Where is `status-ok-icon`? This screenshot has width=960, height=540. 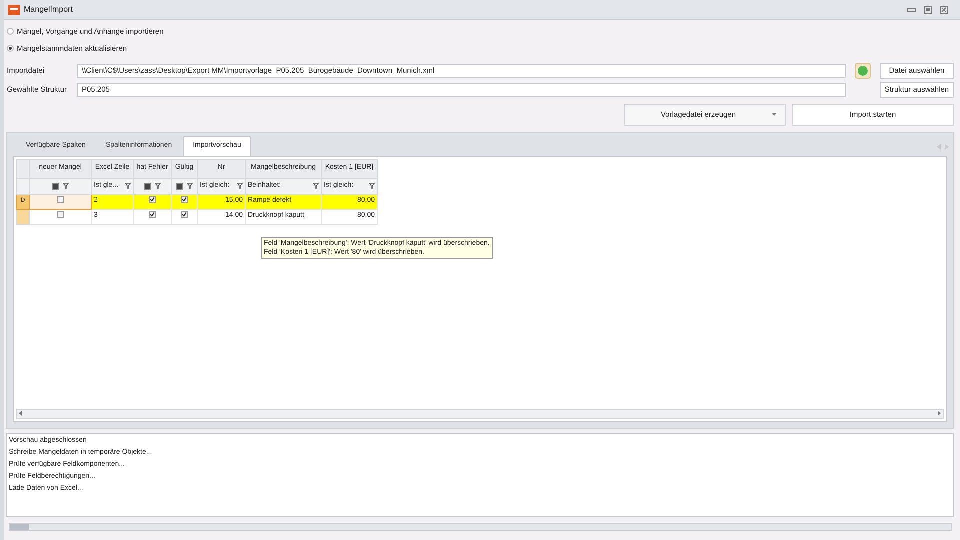 status-ok-icon is located at coordinates (863, 70).